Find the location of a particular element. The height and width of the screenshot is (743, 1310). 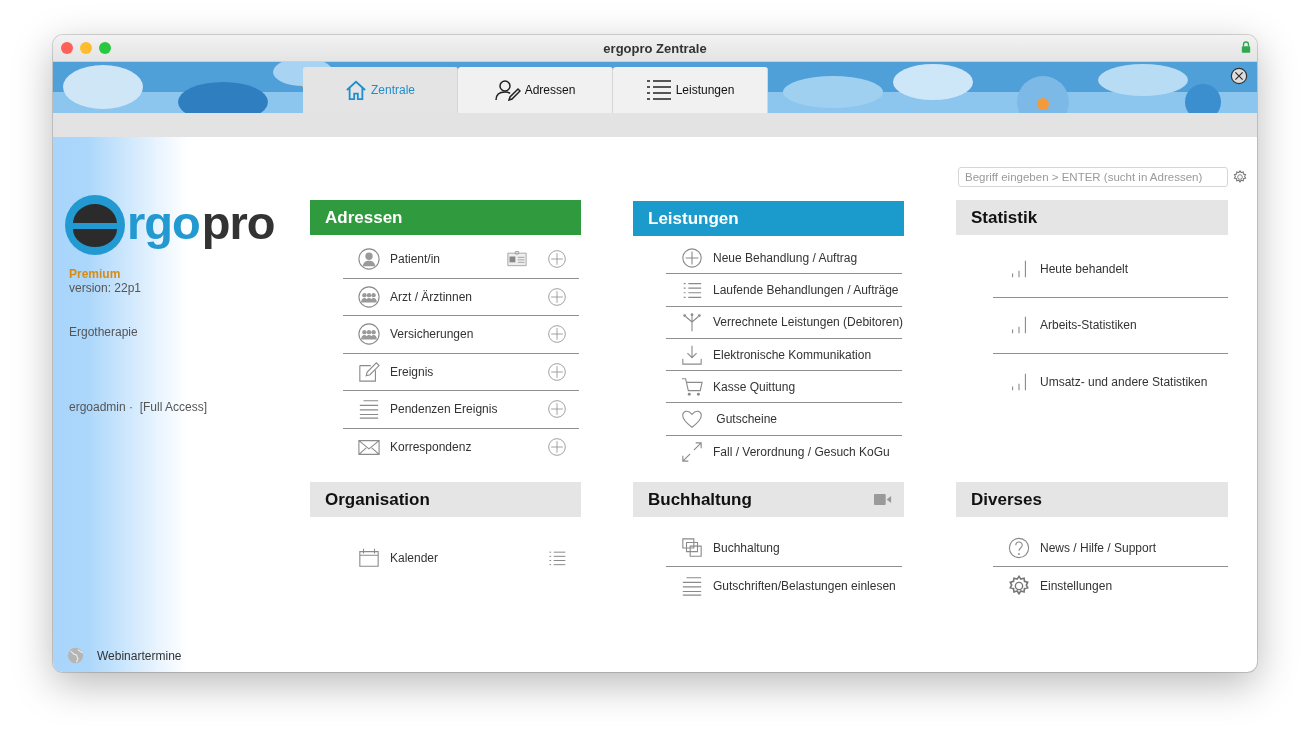

user-edit-icon is located at coordinates (507, 90).